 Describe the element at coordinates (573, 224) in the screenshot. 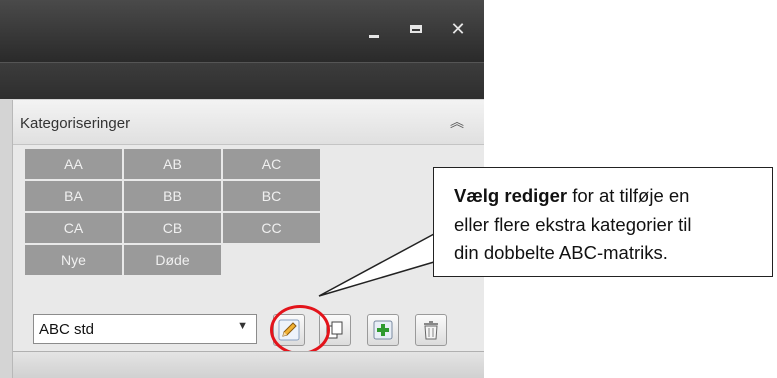

I see `callout-line-2: eller flere ekstra kategorier til` at that location.